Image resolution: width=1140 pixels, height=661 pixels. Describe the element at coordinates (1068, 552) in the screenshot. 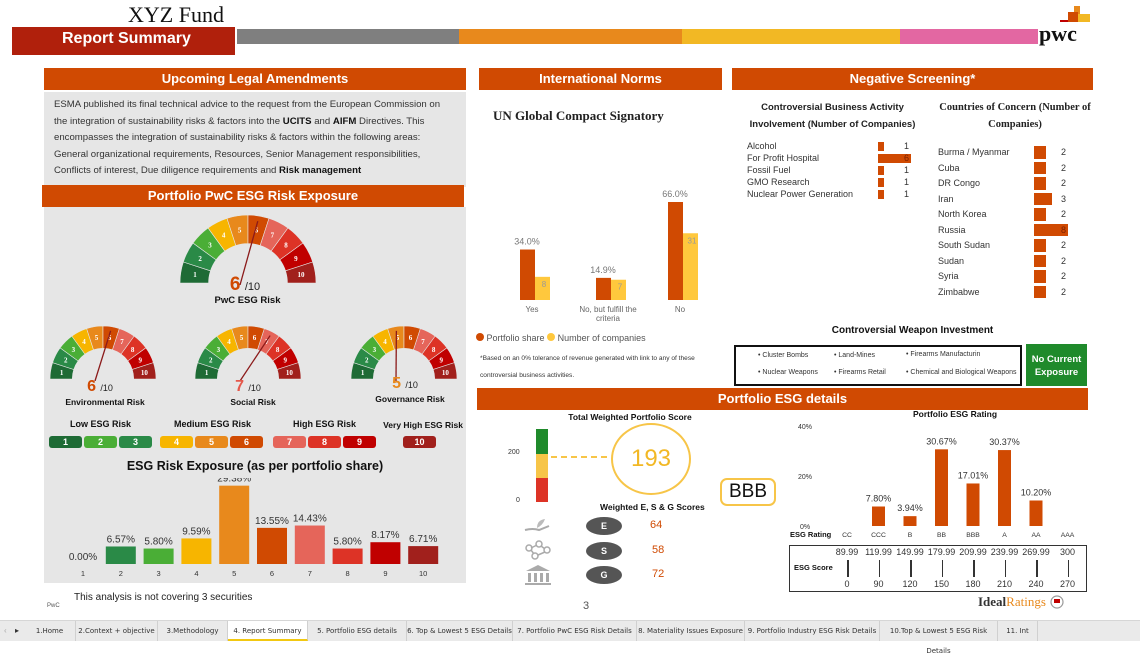

I see `score-upper-value: 300` at that location.